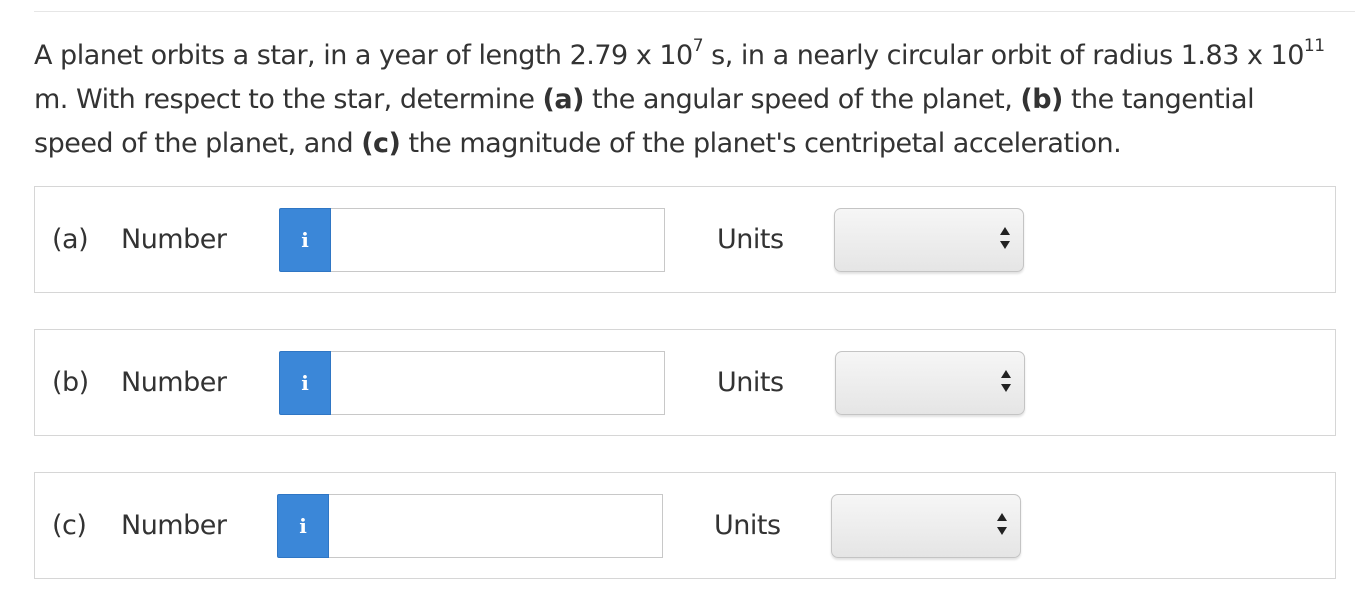 This screenshot has height=607, width=1355. What do you see at coordinates (750, 382) in the screenshot?
I see `units-label-b: Units` at bounding box center [750, 382].